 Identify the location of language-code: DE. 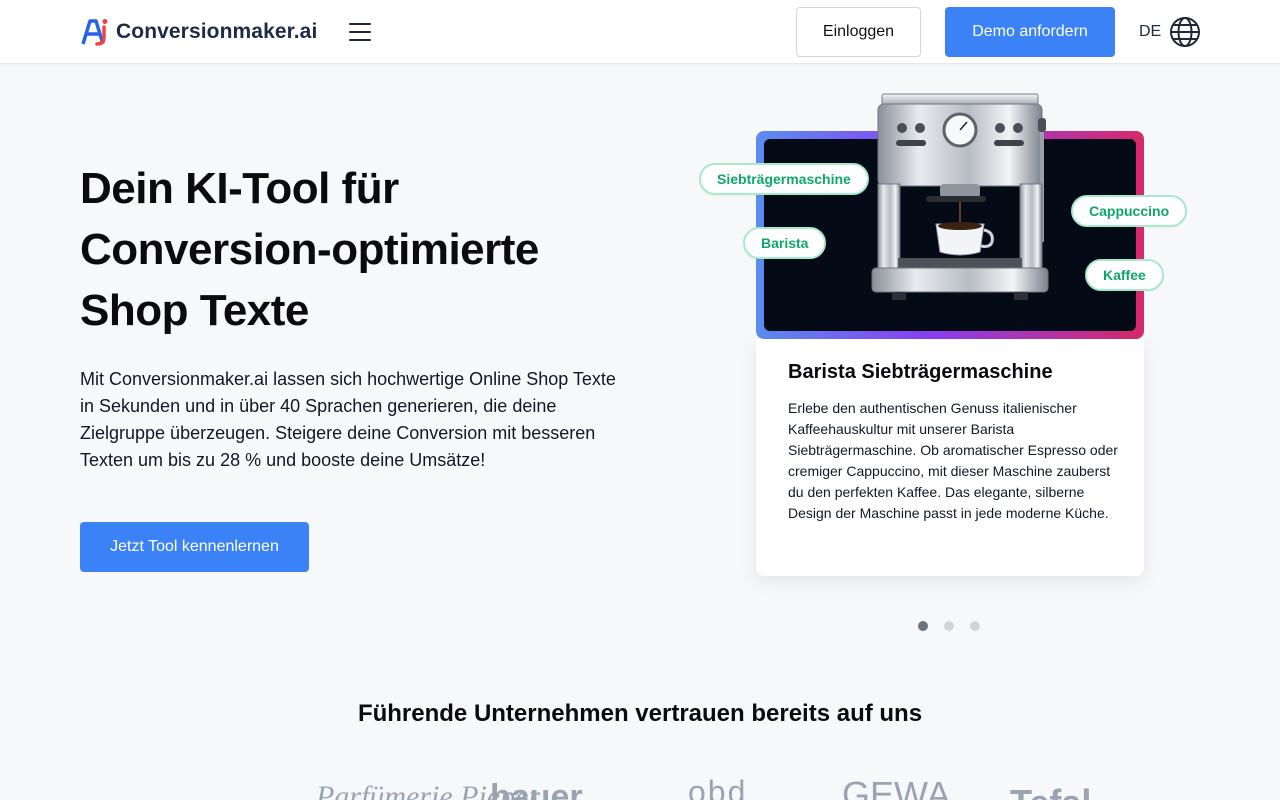
(1150, 31).